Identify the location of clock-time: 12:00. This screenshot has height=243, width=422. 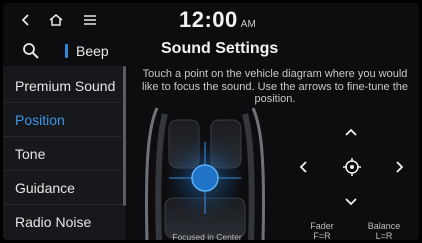
(208, 19).